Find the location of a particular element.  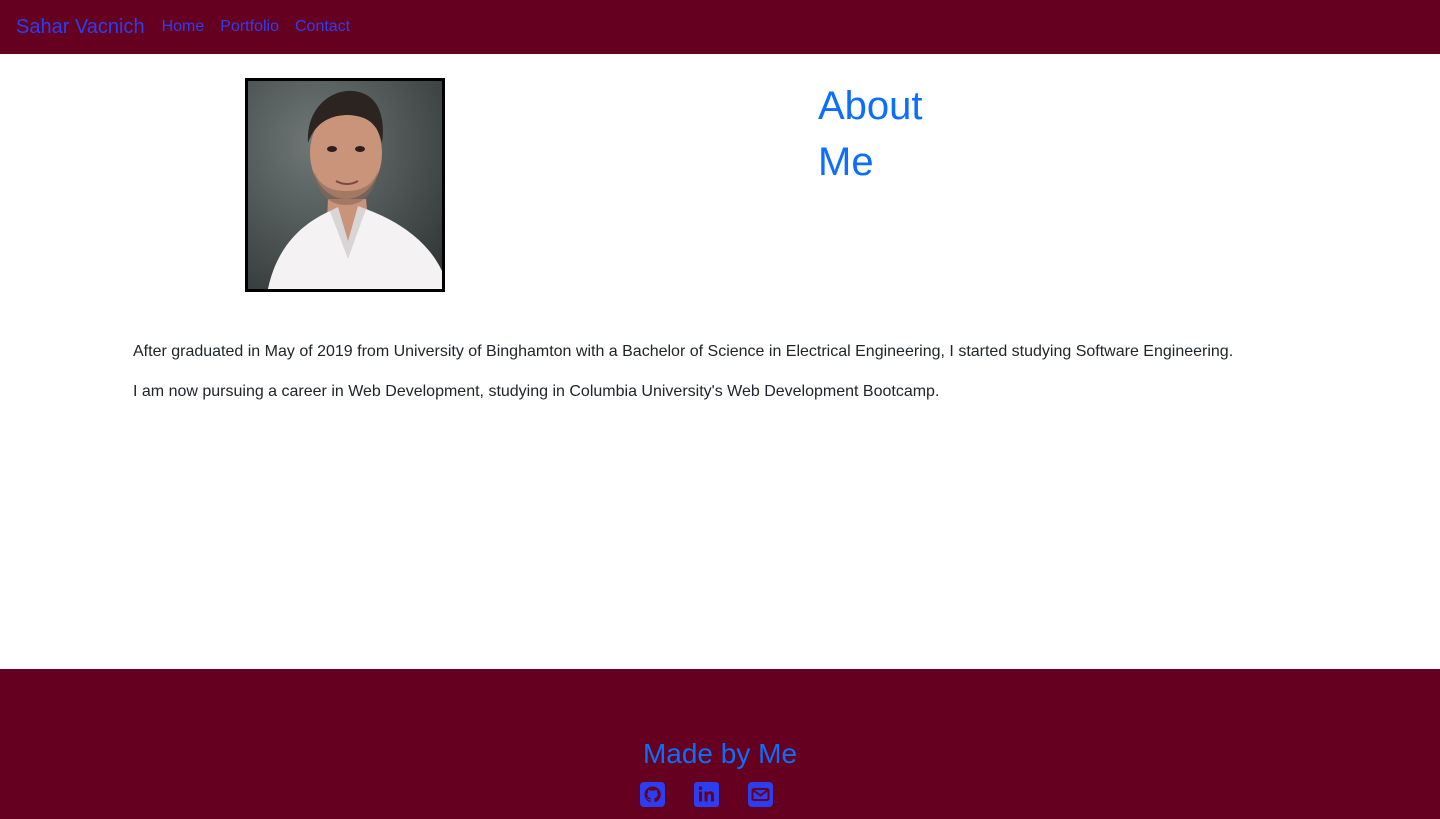

navbar: Sahar Vacnich Home Portfolio Contact is located at coordinates (720, 27).